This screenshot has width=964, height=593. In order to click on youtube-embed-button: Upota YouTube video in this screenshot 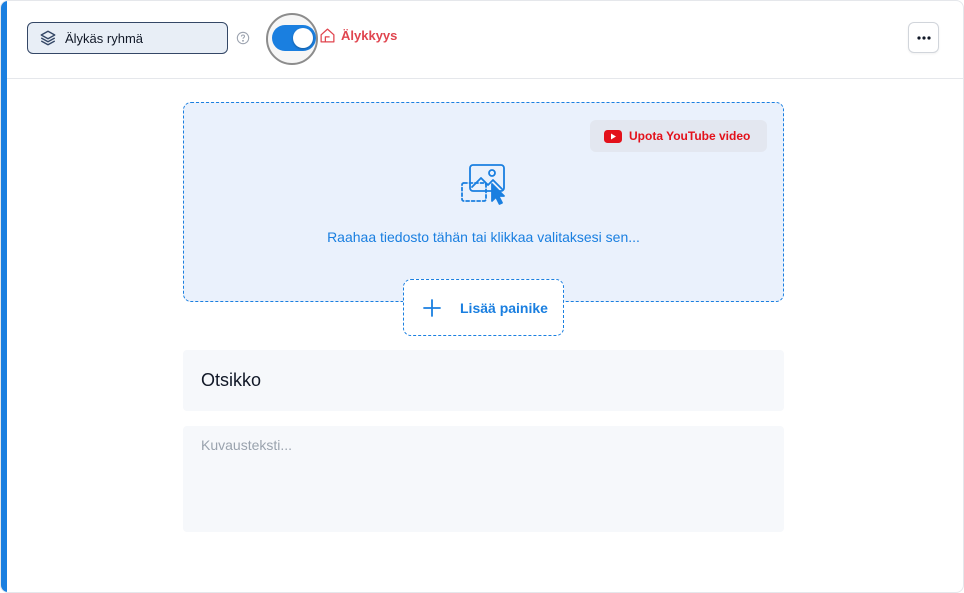, I will do `click(678, 136)`.